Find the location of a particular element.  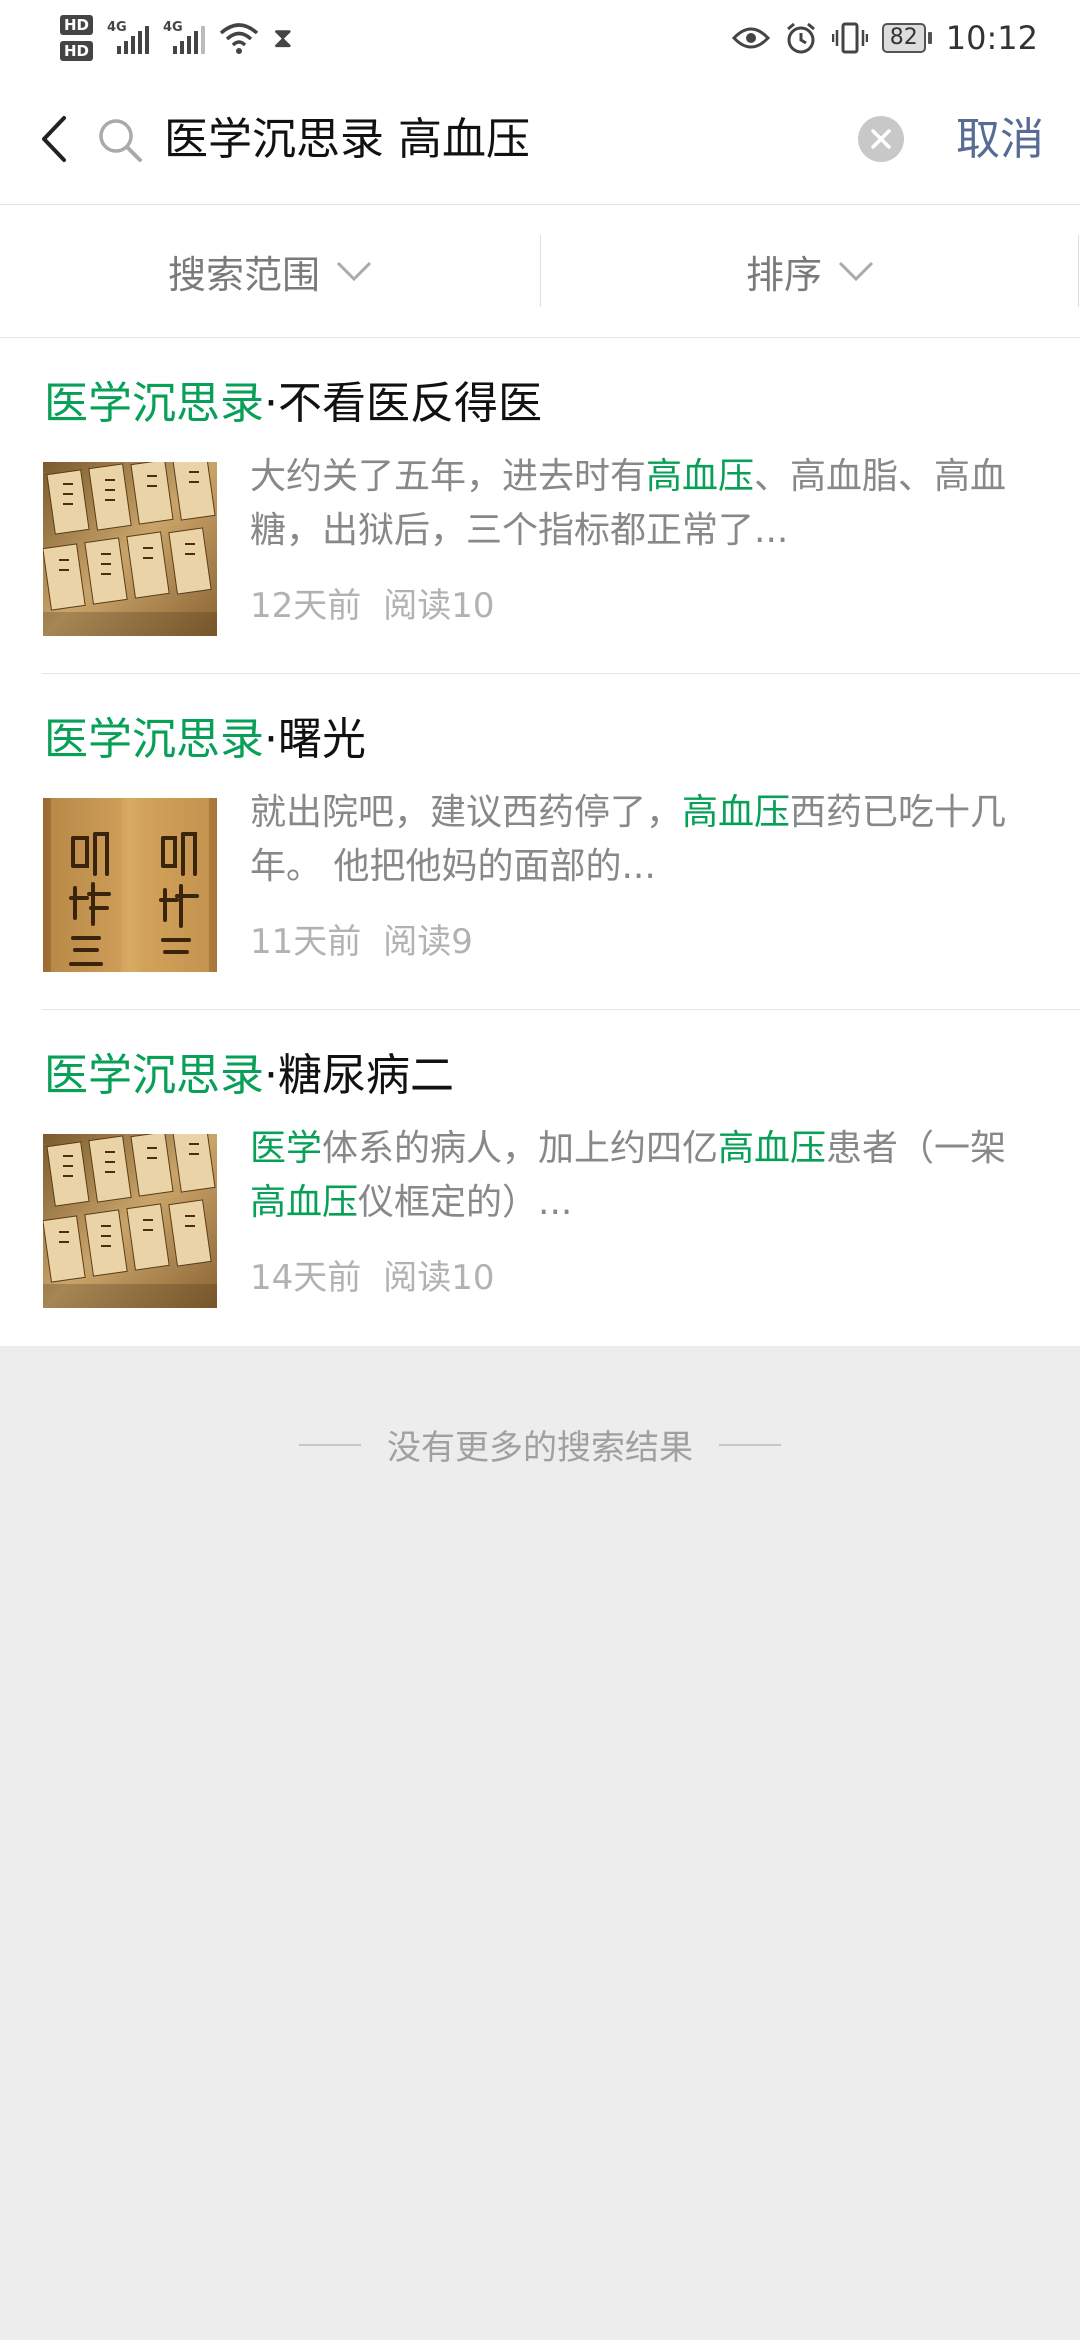

search-bar: 医学沉思录 高血压 取消 is located at coordinates (540, 140).